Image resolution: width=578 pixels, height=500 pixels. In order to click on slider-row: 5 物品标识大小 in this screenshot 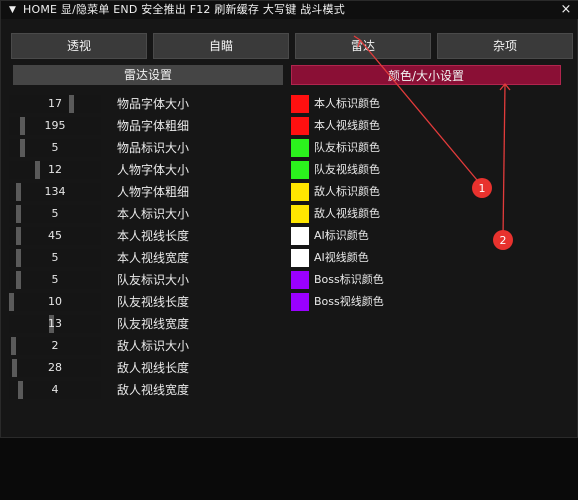, I will do `click(145, 148)`.